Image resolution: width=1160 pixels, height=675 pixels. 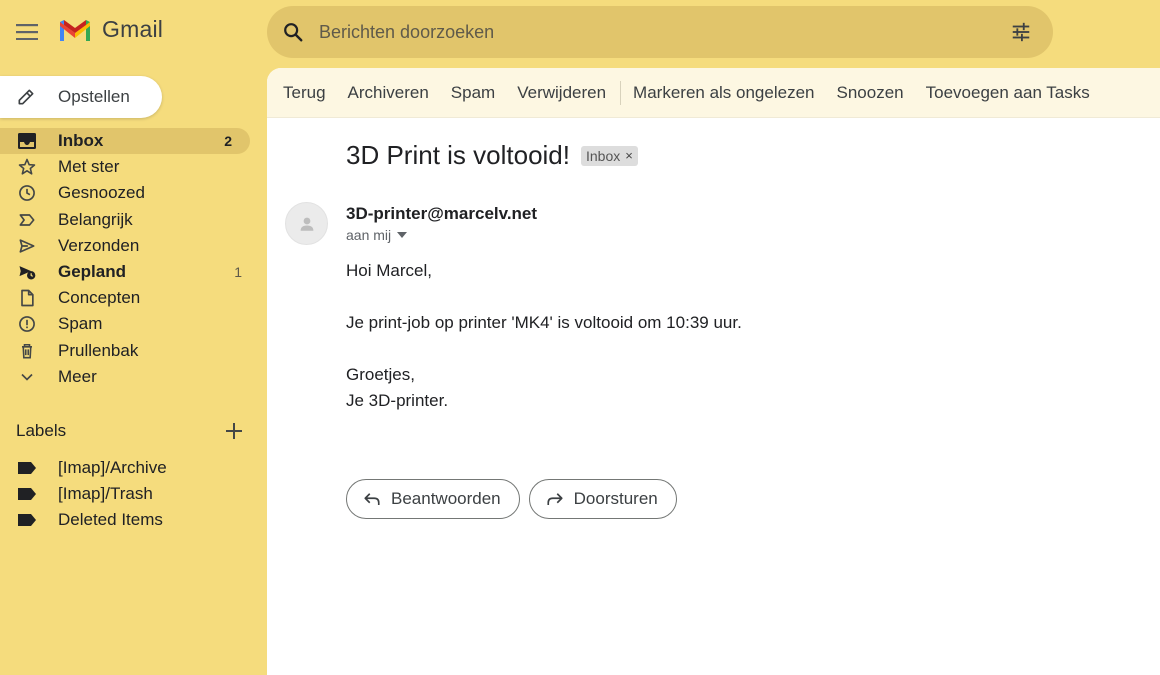 What do you see at coordinates (228, 141) in the screenshot?
I see `unread-count: 2` at bounding box center [228, 141].